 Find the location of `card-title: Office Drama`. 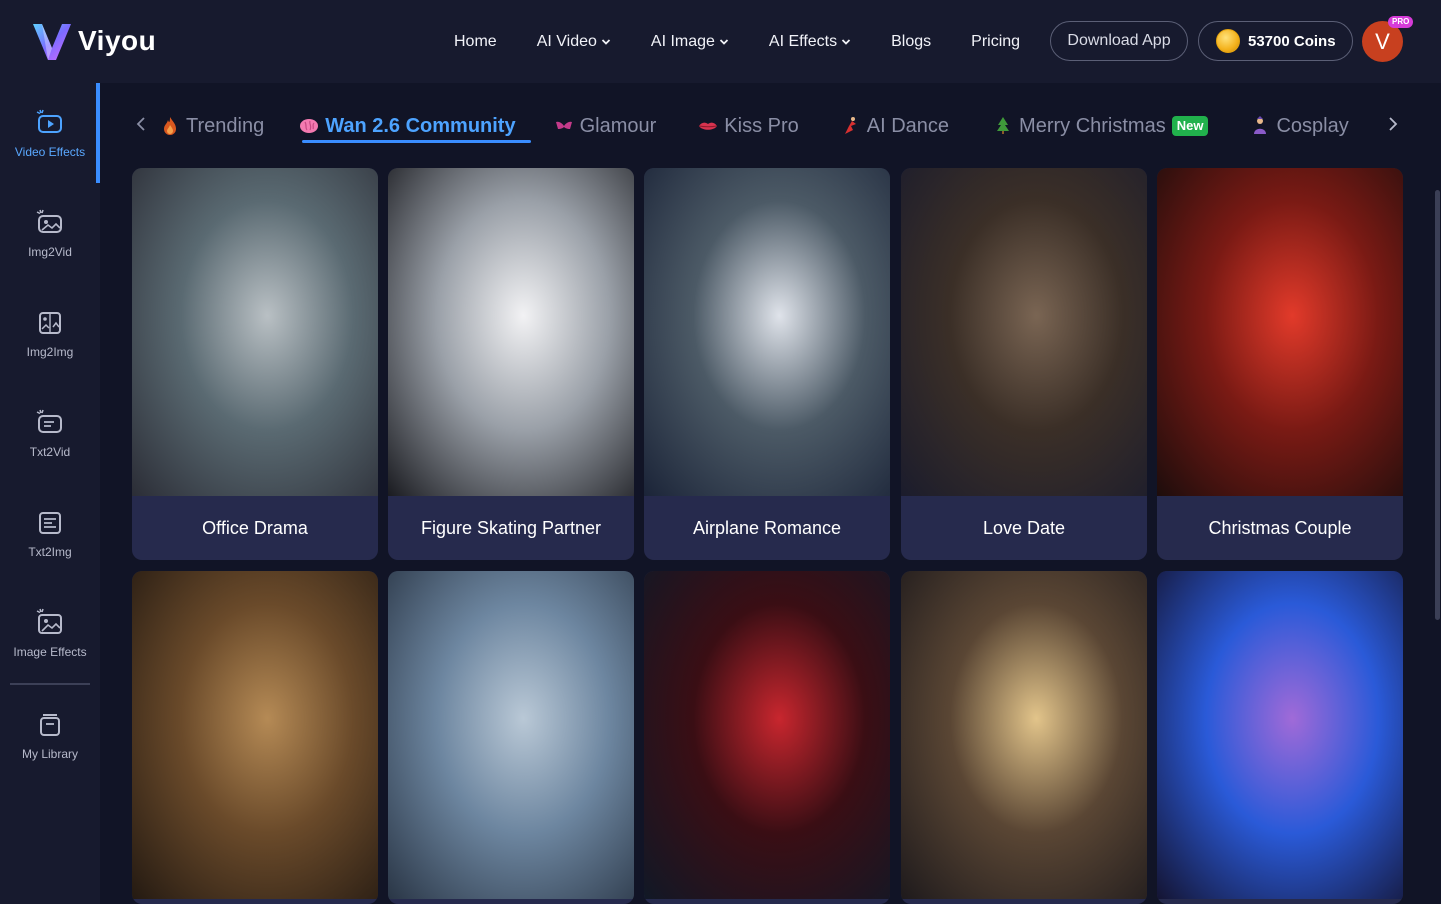

card-title: Office Drama is located at coordinates (255, 527).